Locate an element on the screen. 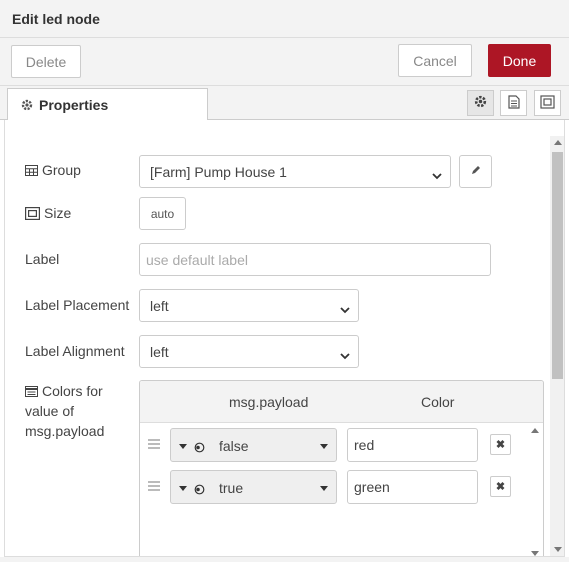  tab-properties: Properties is located at coordinates (107, 104).